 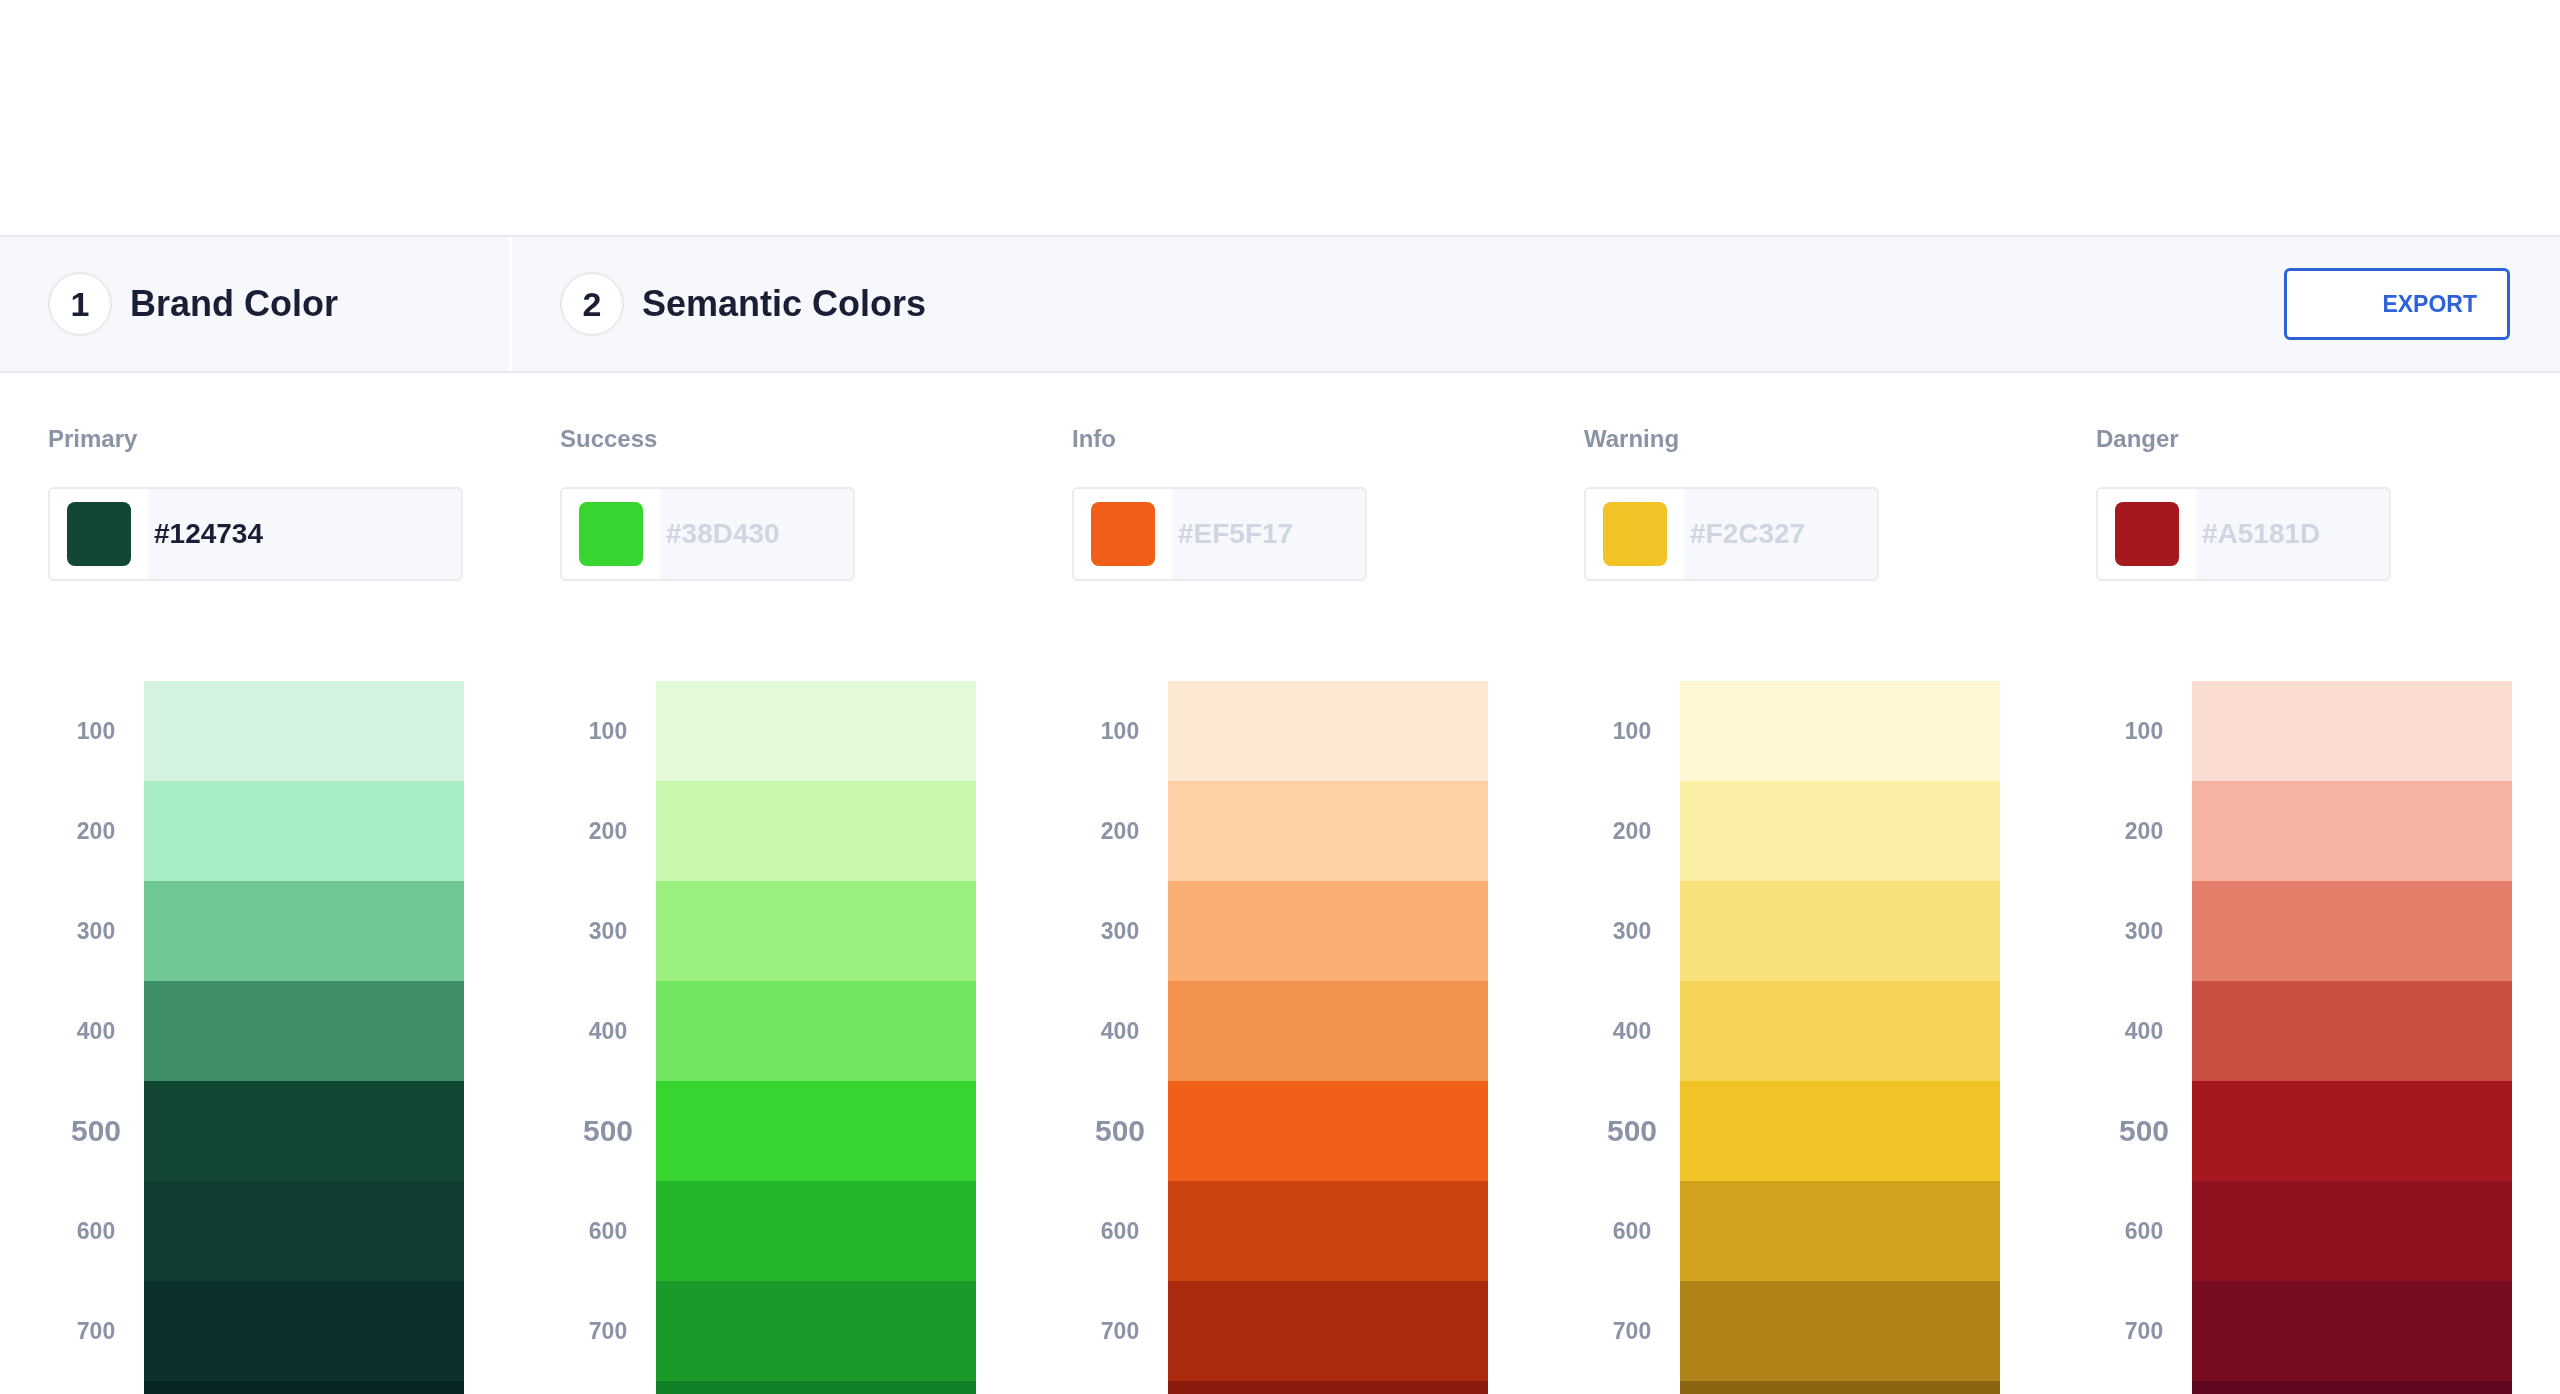 What do you see at coordinates (80, 304) in the screenshot?
I see `step-number: 1` at bounding box center [80, 304].